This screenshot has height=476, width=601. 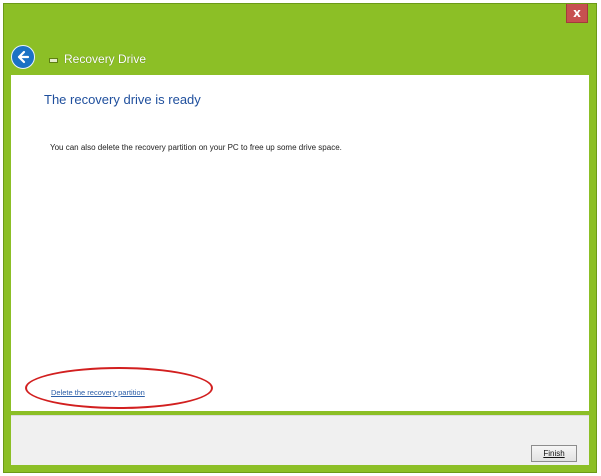 I want to click on page-heading: The recovery drive is ready, so click(x=122, y=99).